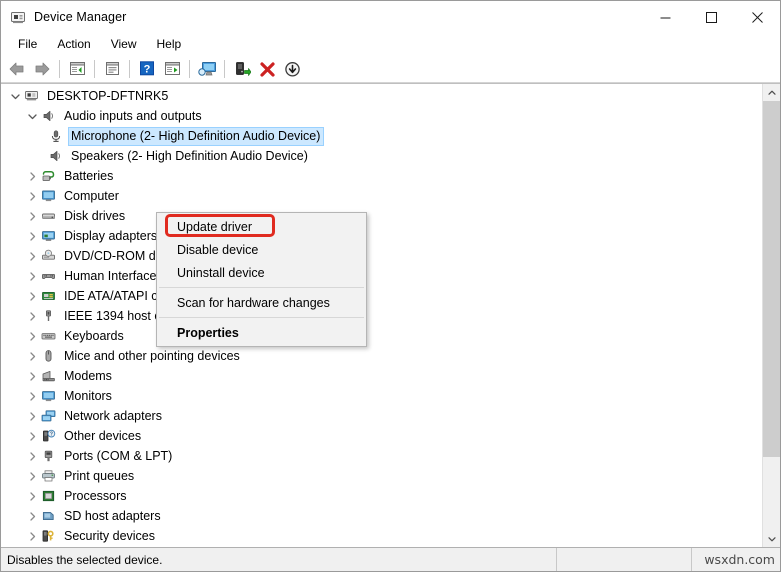  I want to click on scroll-down-button, so click(771, 538).